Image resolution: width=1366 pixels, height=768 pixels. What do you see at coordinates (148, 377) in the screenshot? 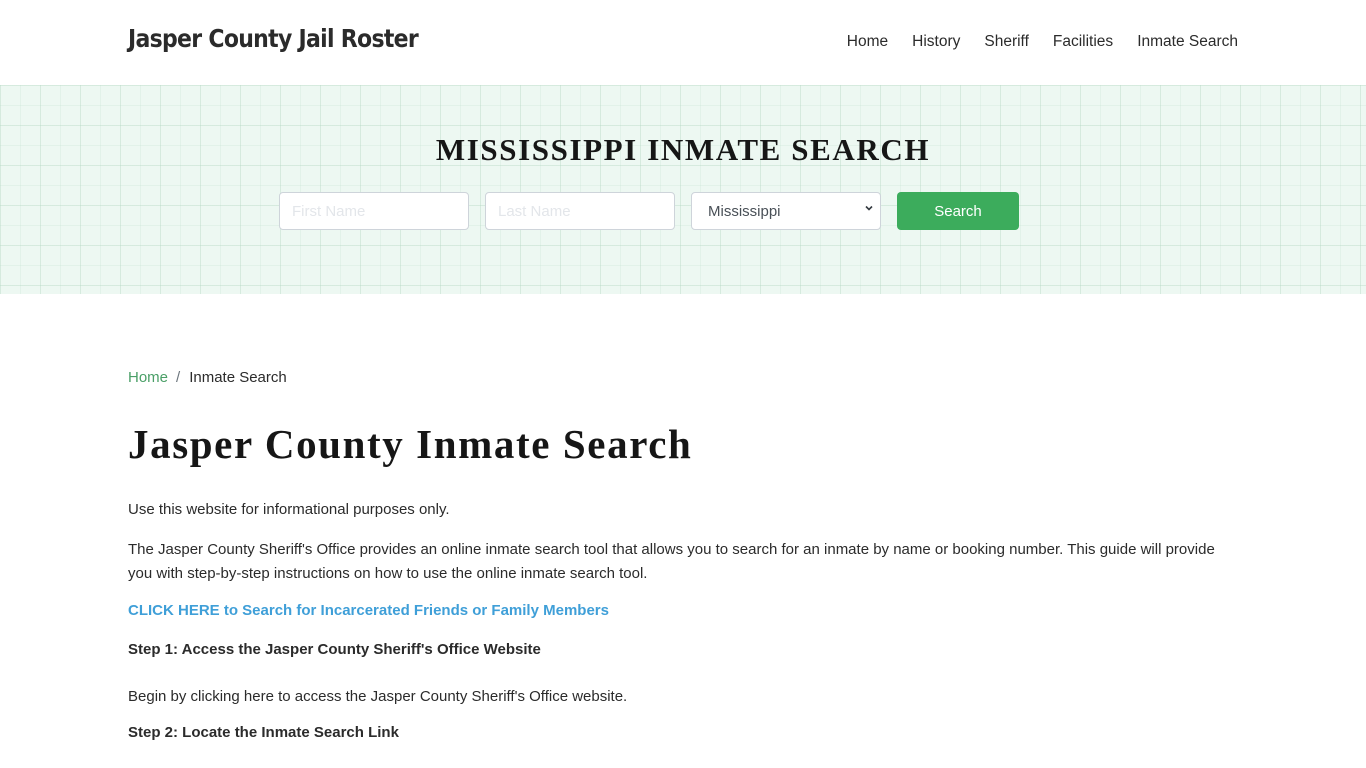
I see `breadcrumb-home-link: Home` at bounding box center [148, 377].